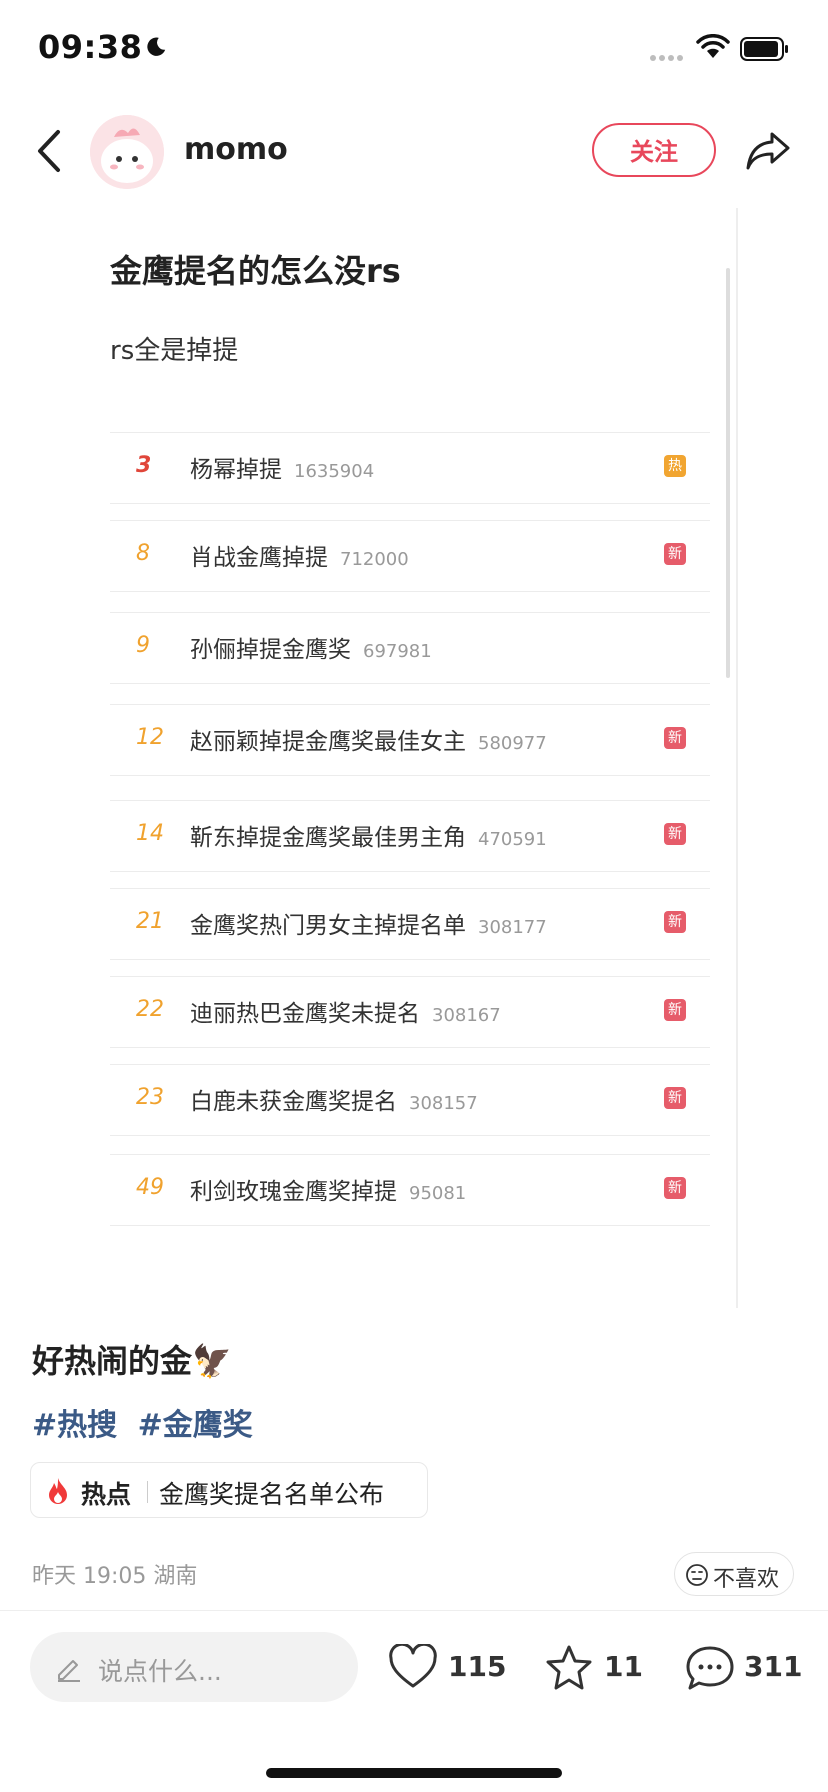  I want to click on dislike-label: 不喜欢, so click(746, 1579).